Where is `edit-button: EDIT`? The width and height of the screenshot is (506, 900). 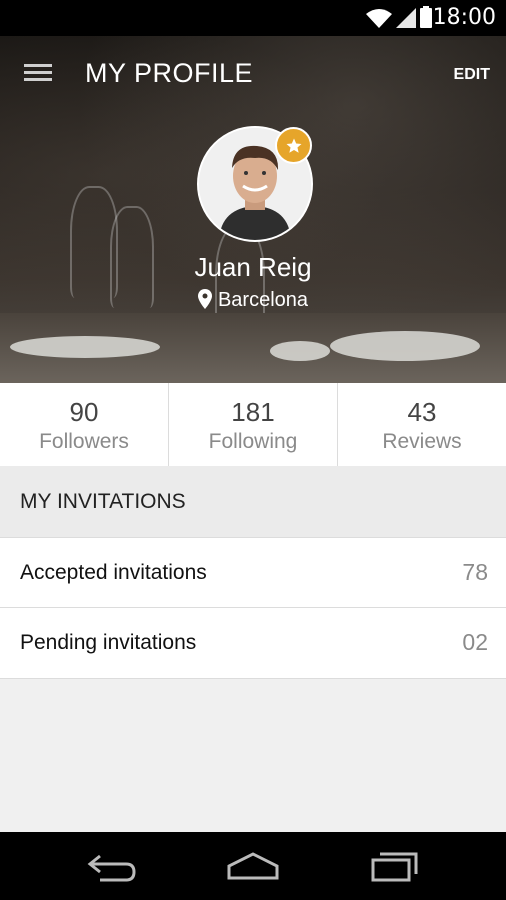
edit-button: EDIT is located at coordinates (472, 75).